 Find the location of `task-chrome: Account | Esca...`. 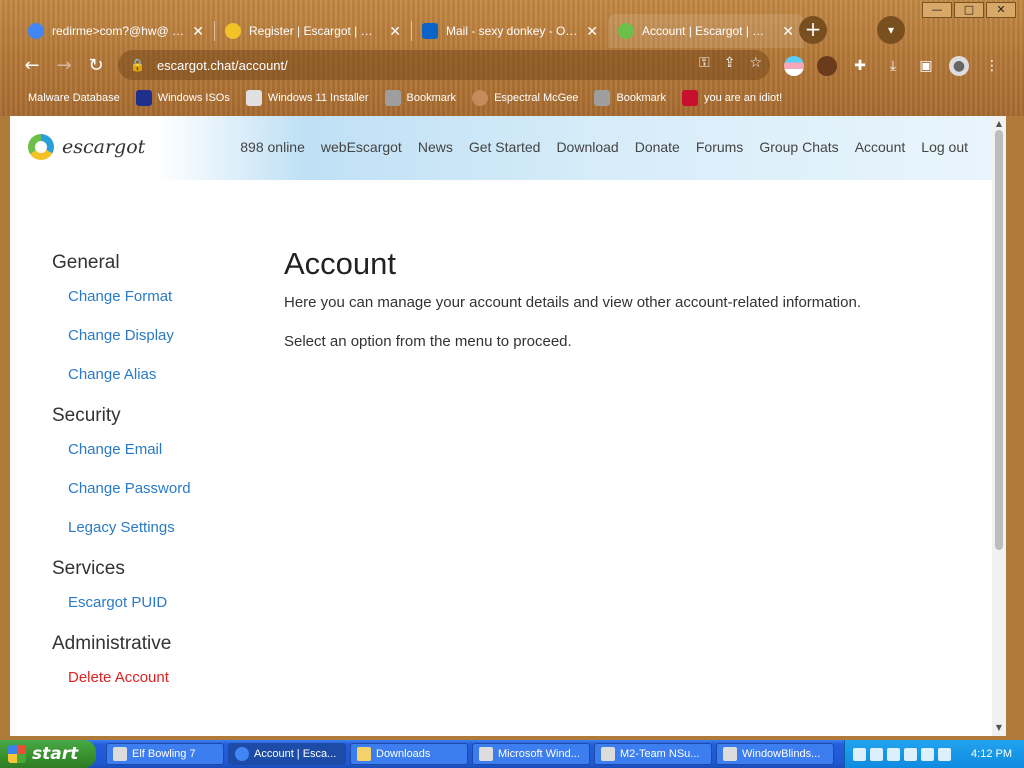

task-chrome: Account | Esca... is located at coordinates (287, 754).